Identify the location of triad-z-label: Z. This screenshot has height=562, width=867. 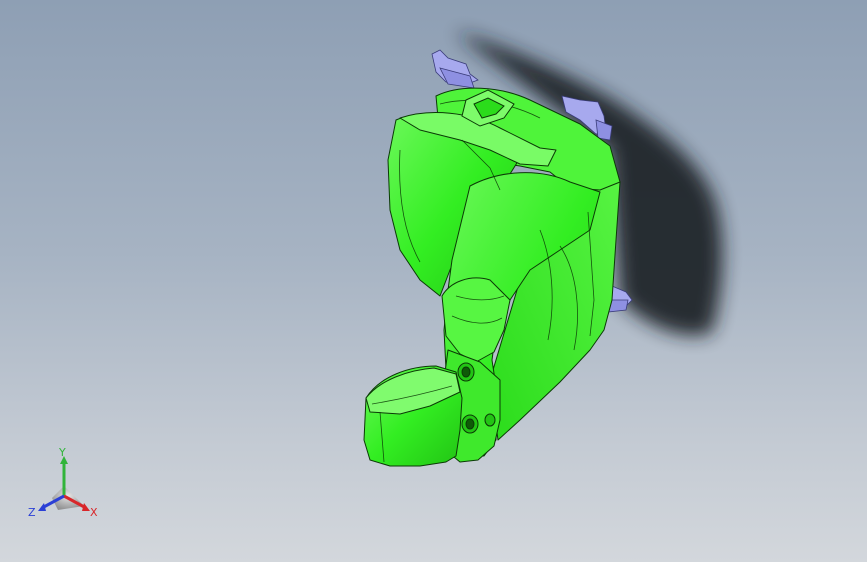
(32, 512).